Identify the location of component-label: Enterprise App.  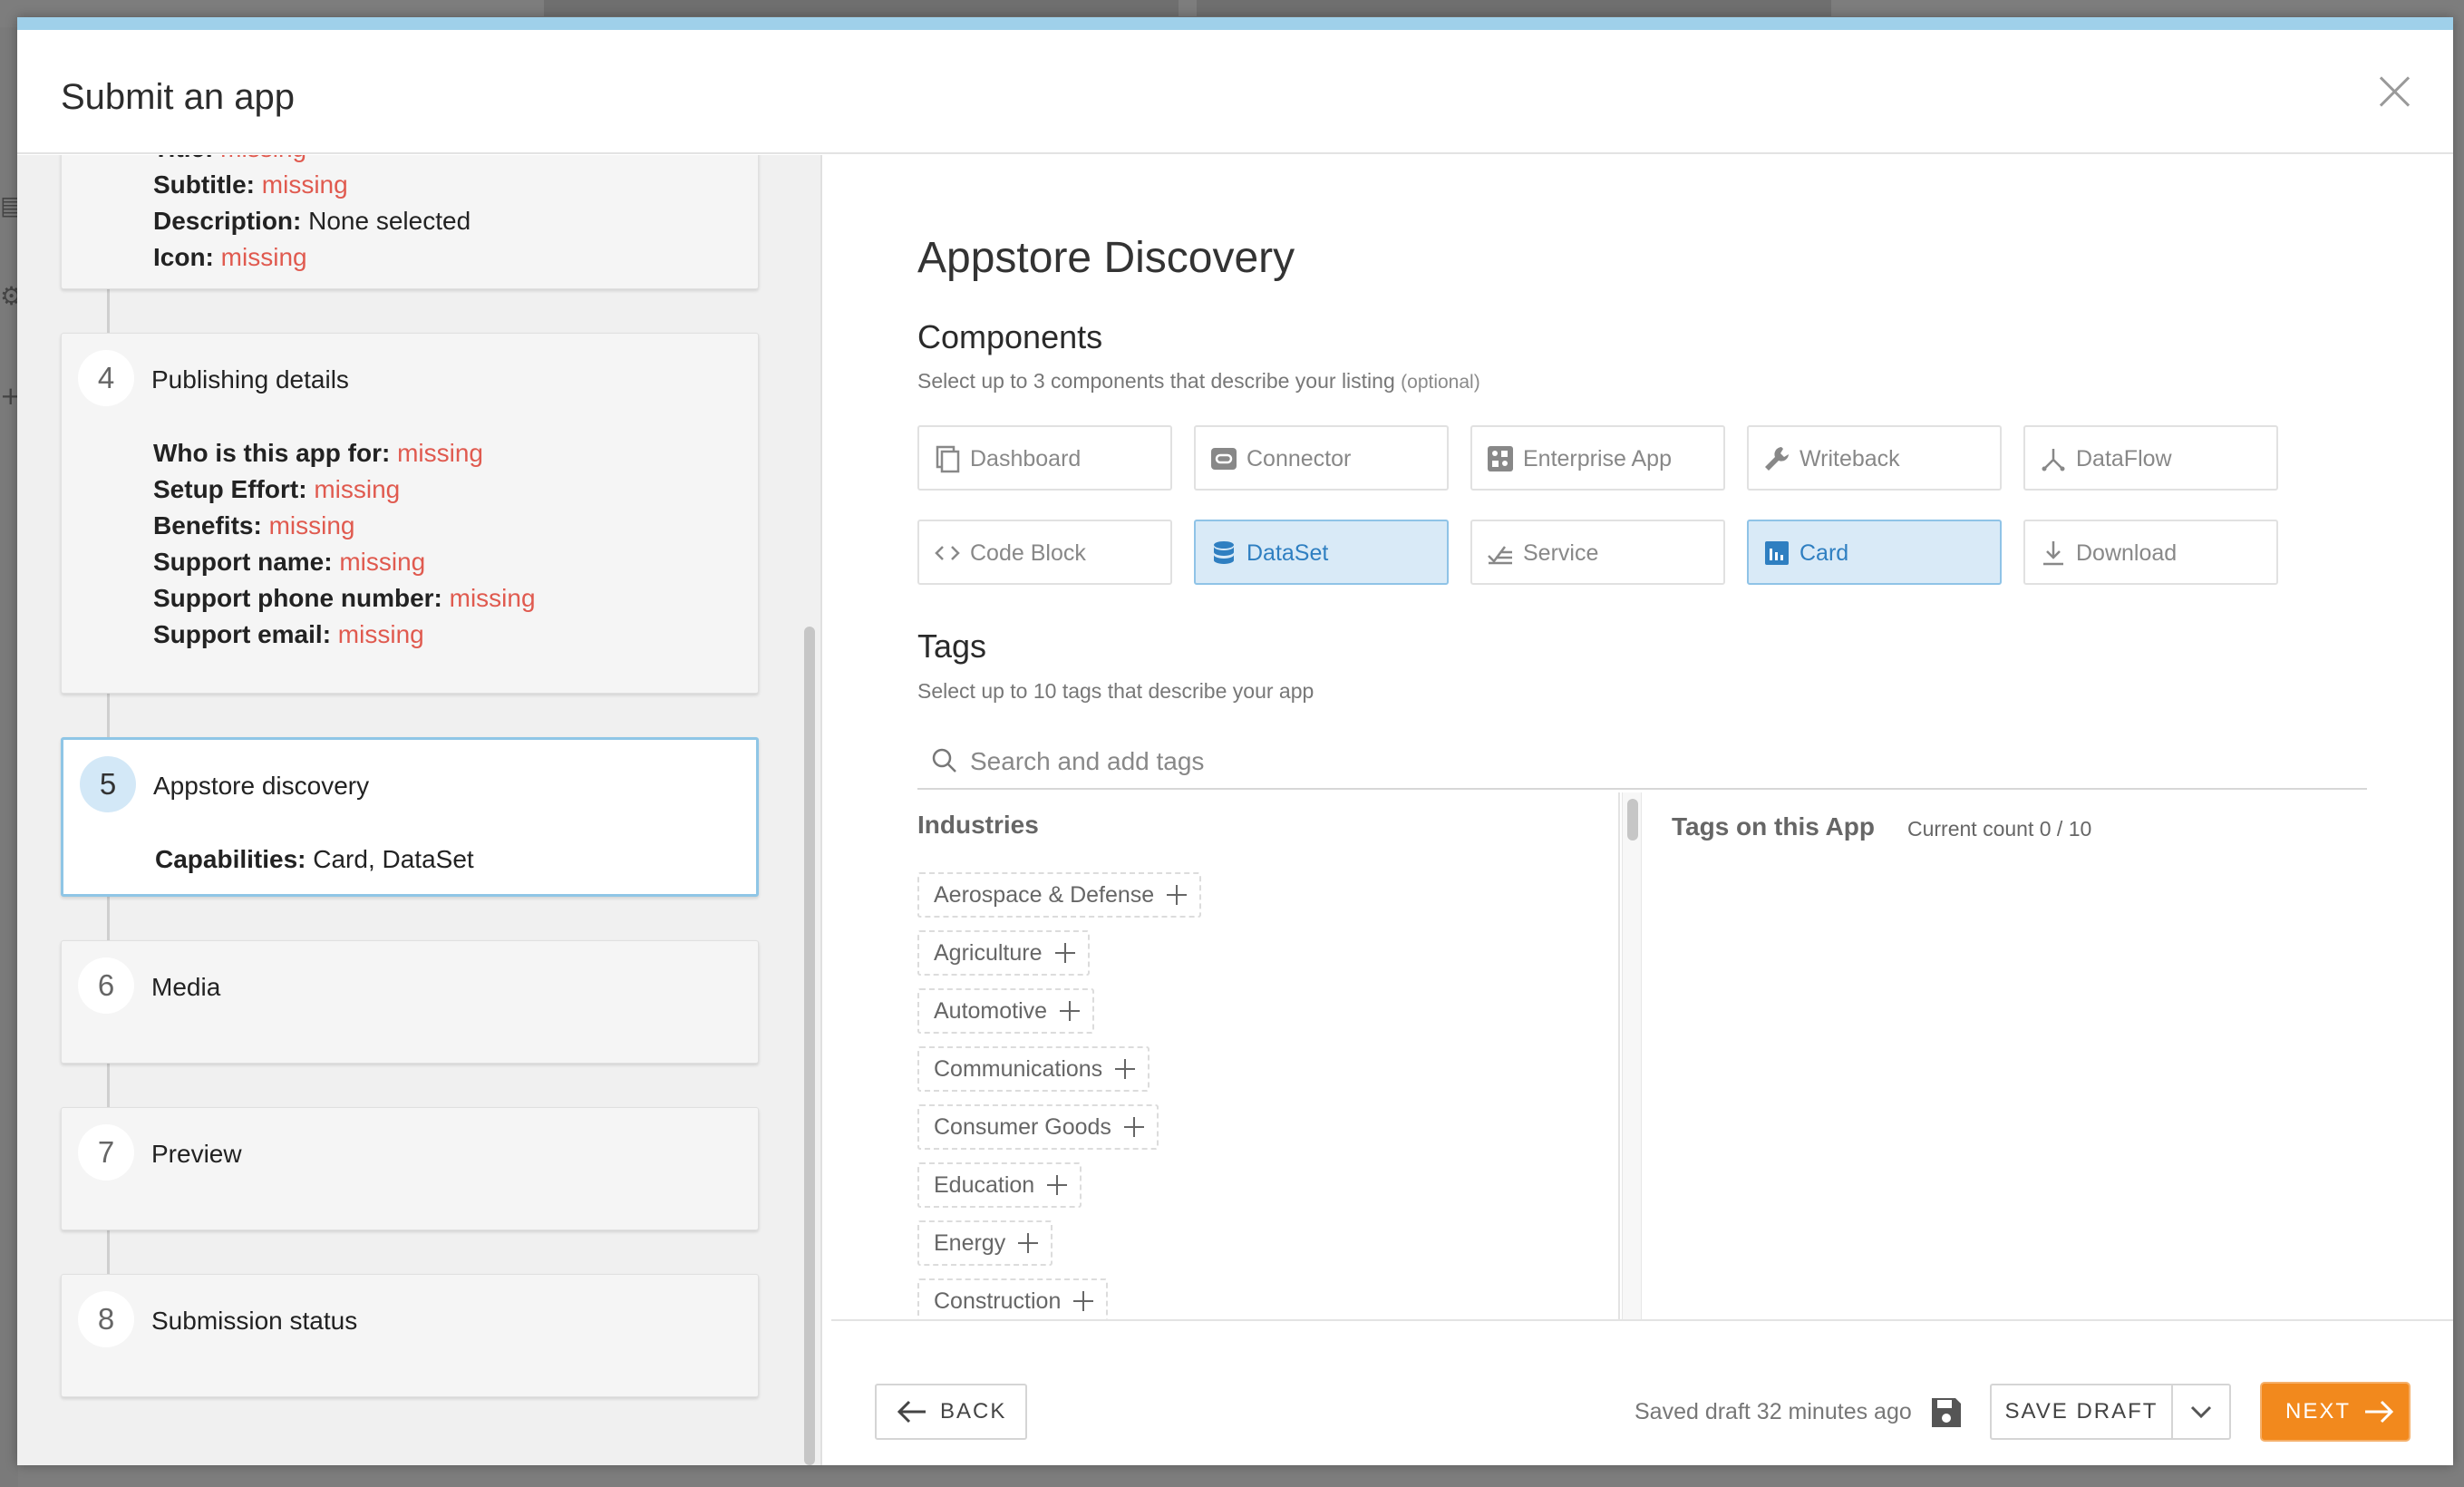
(1597, 458).